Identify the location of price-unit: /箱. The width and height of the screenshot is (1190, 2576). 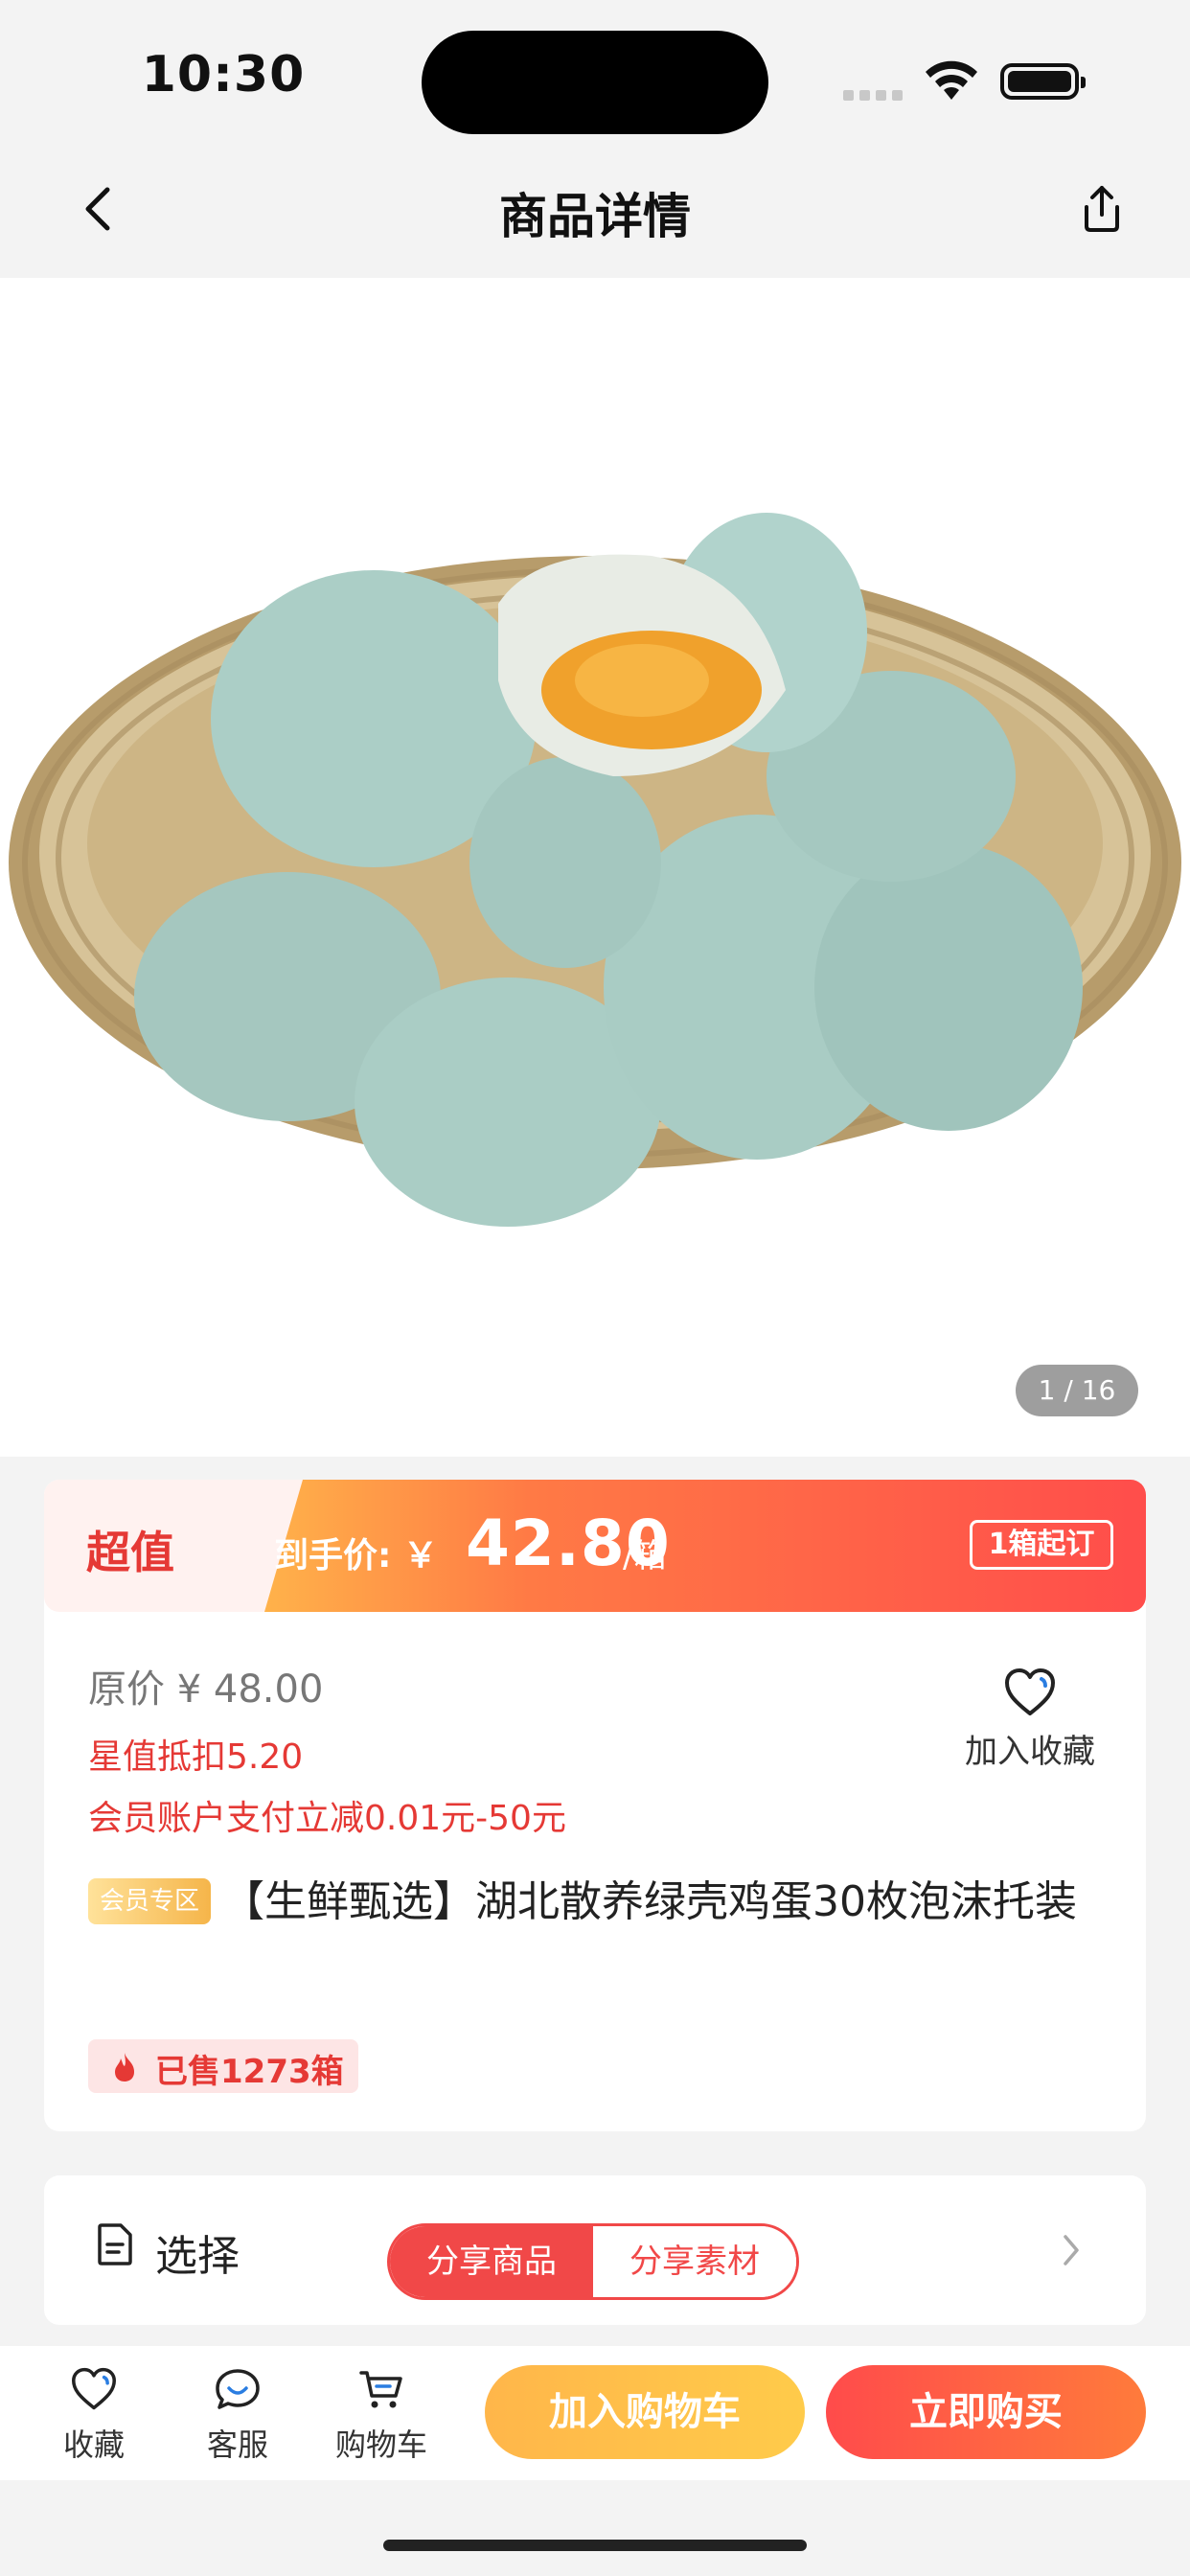
(645, 1556).